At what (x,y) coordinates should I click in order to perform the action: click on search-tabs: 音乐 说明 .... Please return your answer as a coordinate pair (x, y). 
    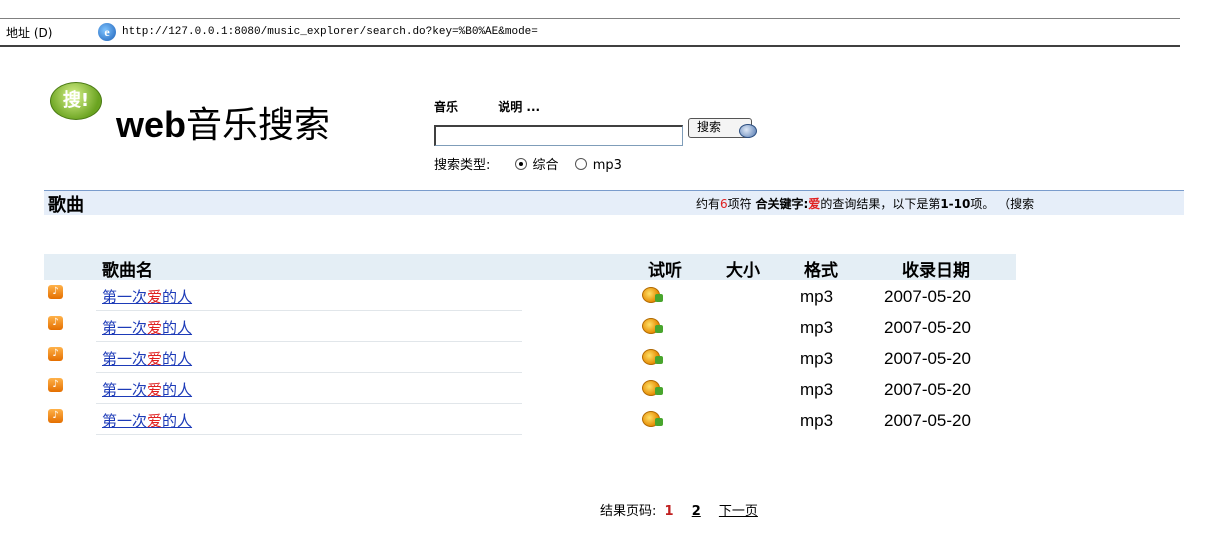
    Looking at the image, I should click on (505, 106).